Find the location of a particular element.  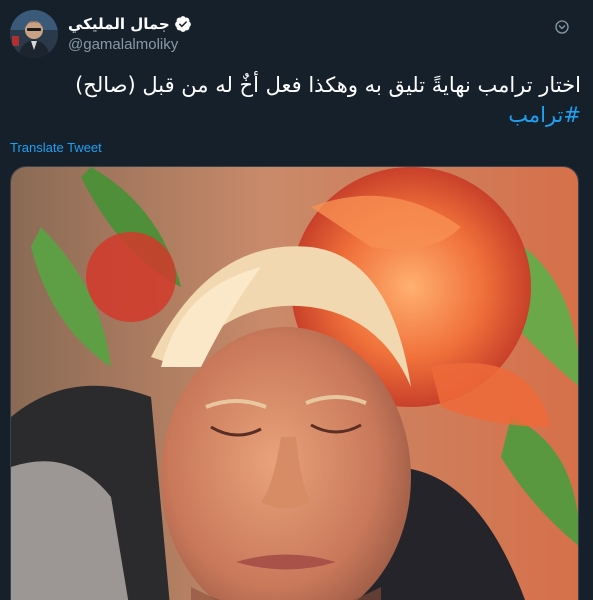

display-name-row: جمال المليكي is located at coordinates (130, 24).